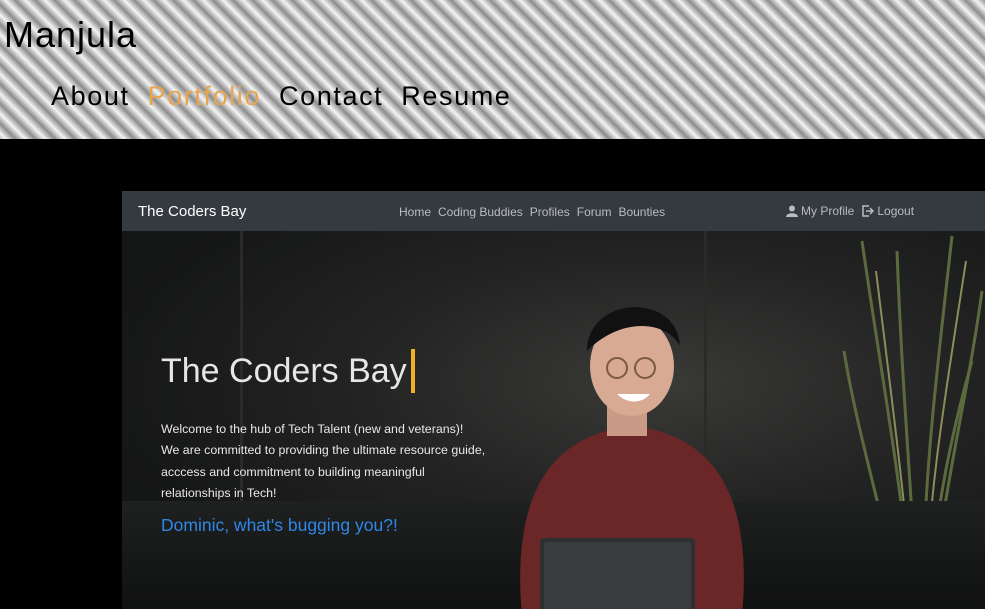 This screenshot has height=609, width=985. Describe the element at coordinates (594, 212) in the screenshot. I see `link-forum: Forum` at that location.